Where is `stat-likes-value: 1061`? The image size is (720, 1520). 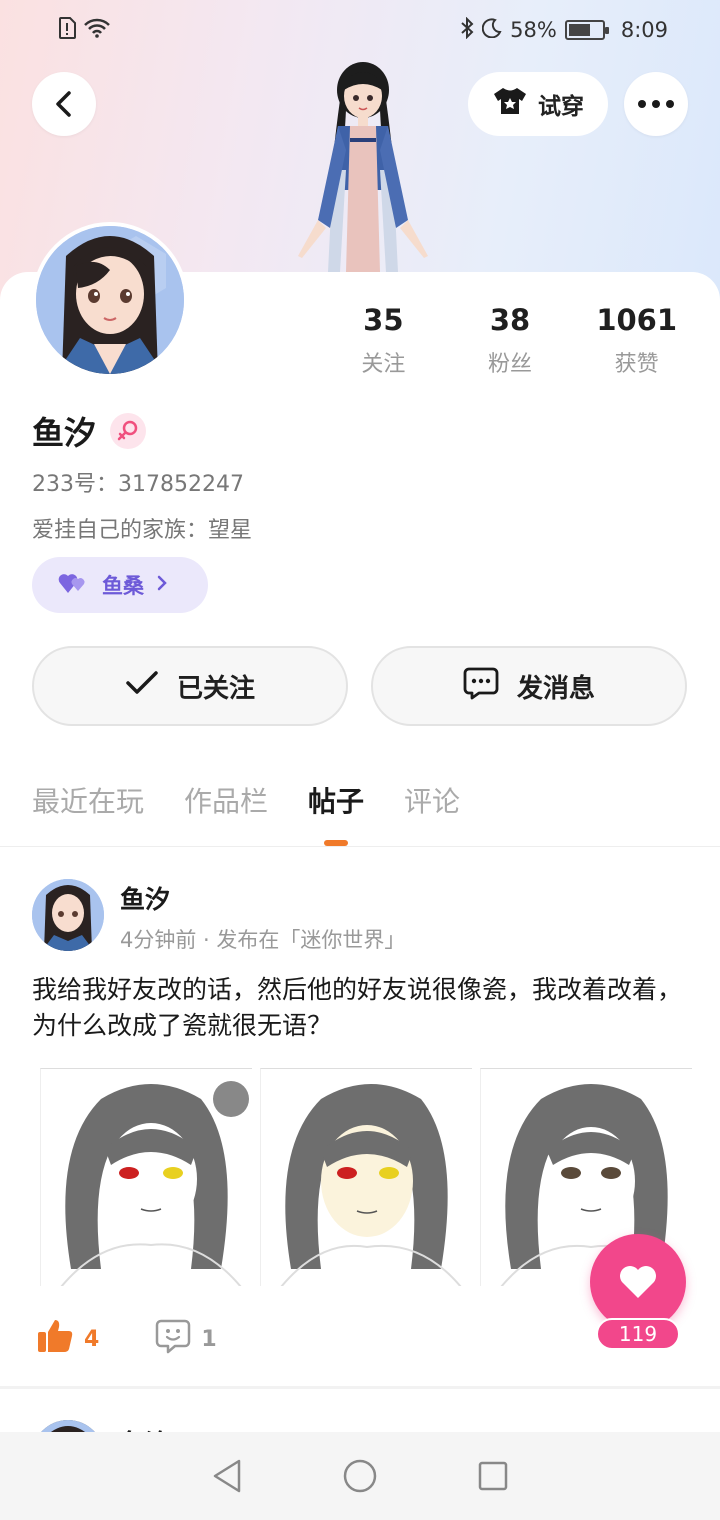 stat-likes-value: 1061 is located at coordinates (637, 320).